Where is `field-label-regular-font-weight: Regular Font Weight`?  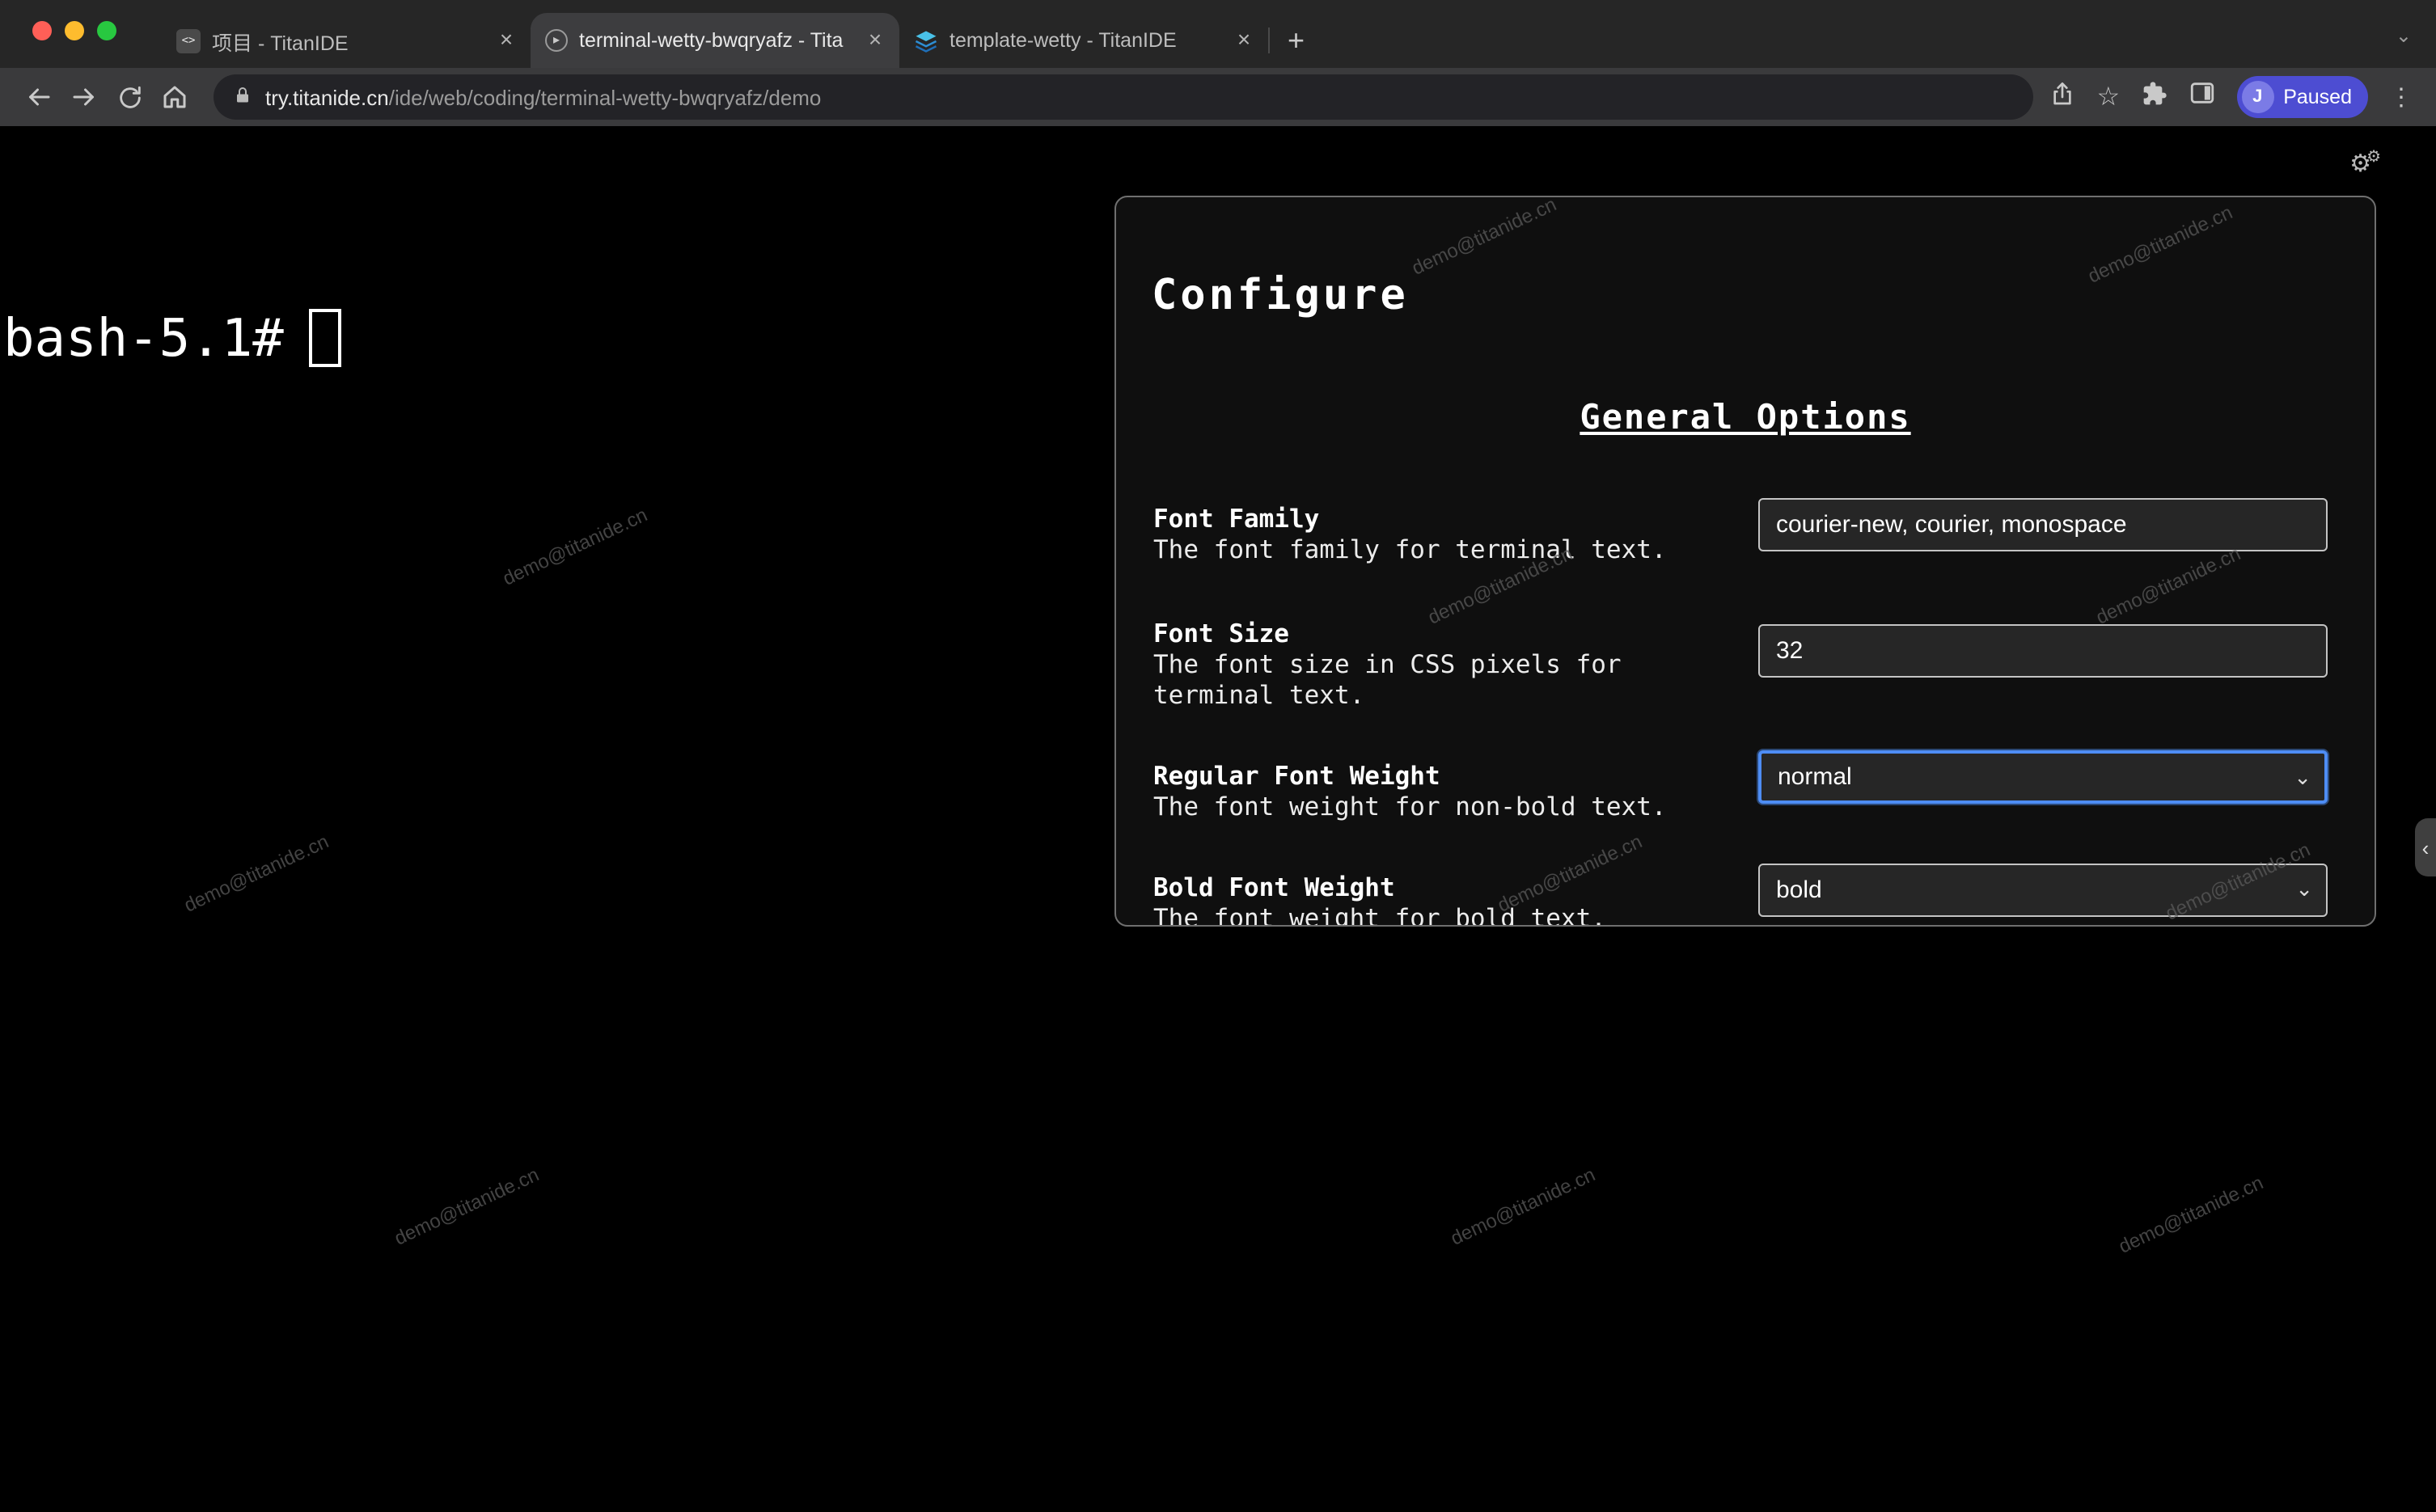 field-label-regular-font-weight: Regular Font Weight is located at coordinates (1296, 776).